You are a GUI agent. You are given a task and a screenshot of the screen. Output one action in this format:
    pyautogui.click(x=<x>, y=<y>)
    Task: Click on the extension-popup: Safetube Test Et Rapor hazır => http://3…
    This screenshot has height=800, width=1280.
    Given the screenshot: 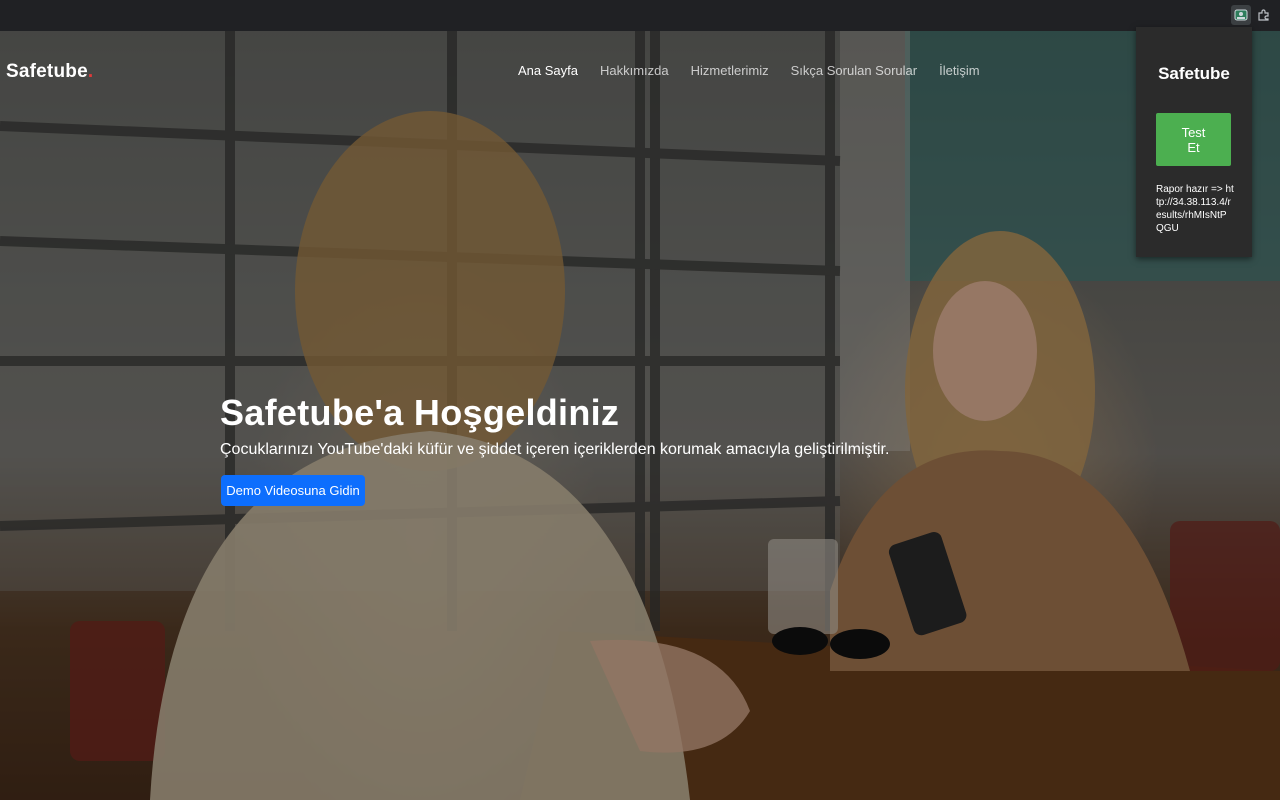 What is the action you would take?
    pyautogui.click(x=1194, y=142)
    